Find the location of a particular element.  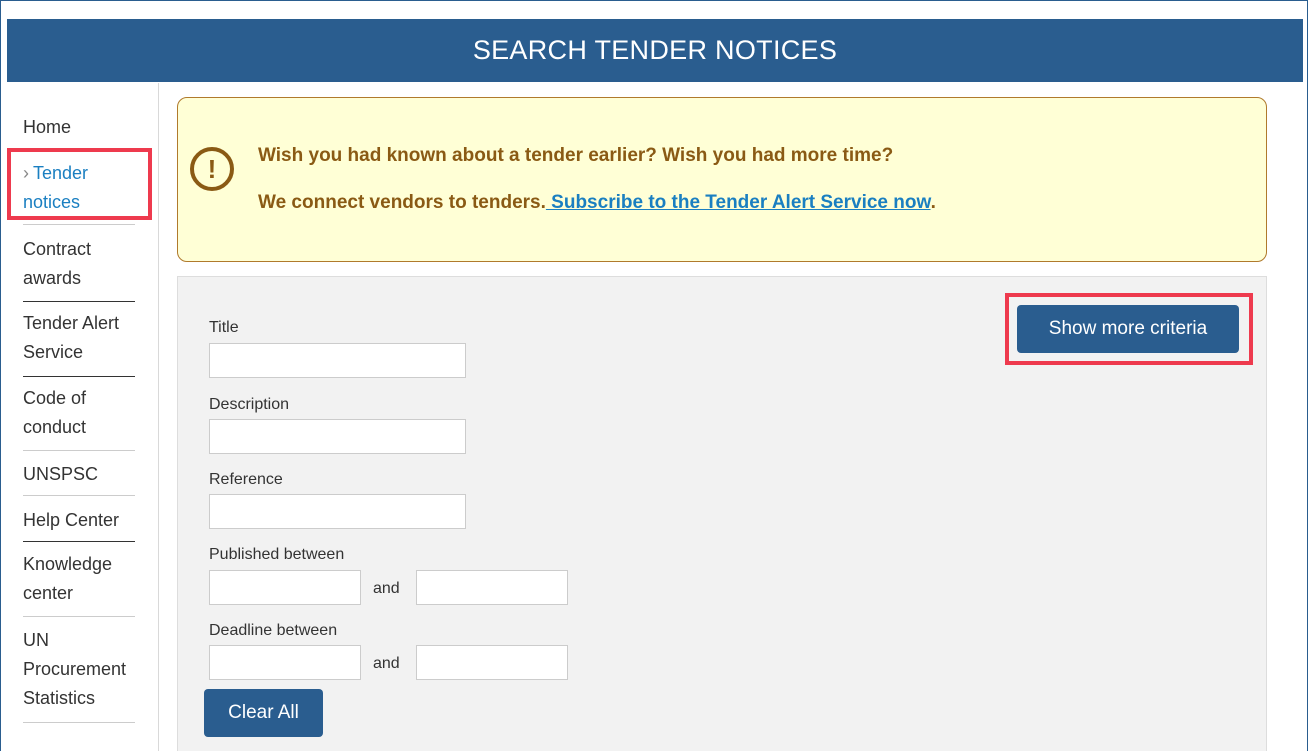

sidebar-item-label: conduct is located at coordinates (55, 427).